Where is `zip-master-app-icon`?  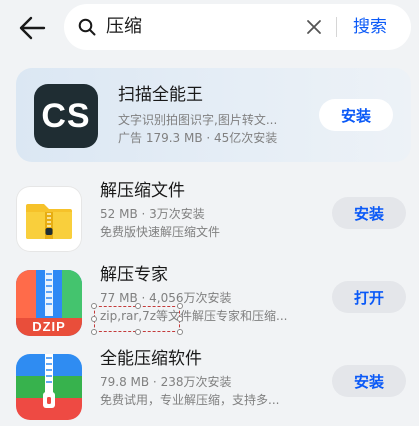
zip-master-app-icon is located at coordinates (49, 387).